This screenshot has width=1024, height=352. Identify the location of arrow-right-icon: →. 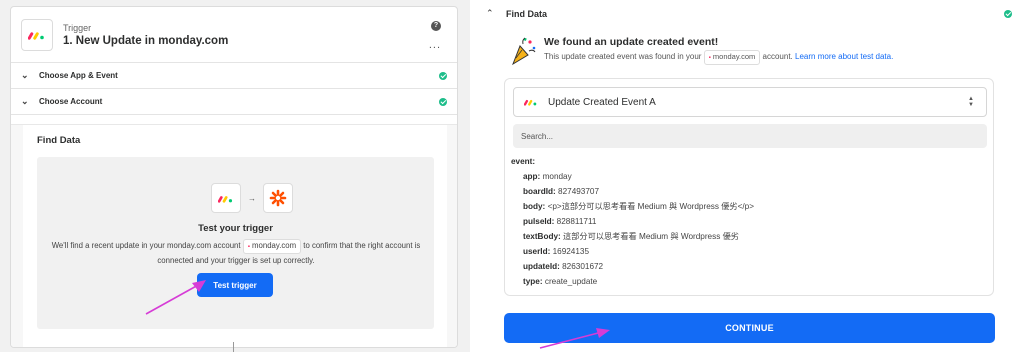
(252, 198).